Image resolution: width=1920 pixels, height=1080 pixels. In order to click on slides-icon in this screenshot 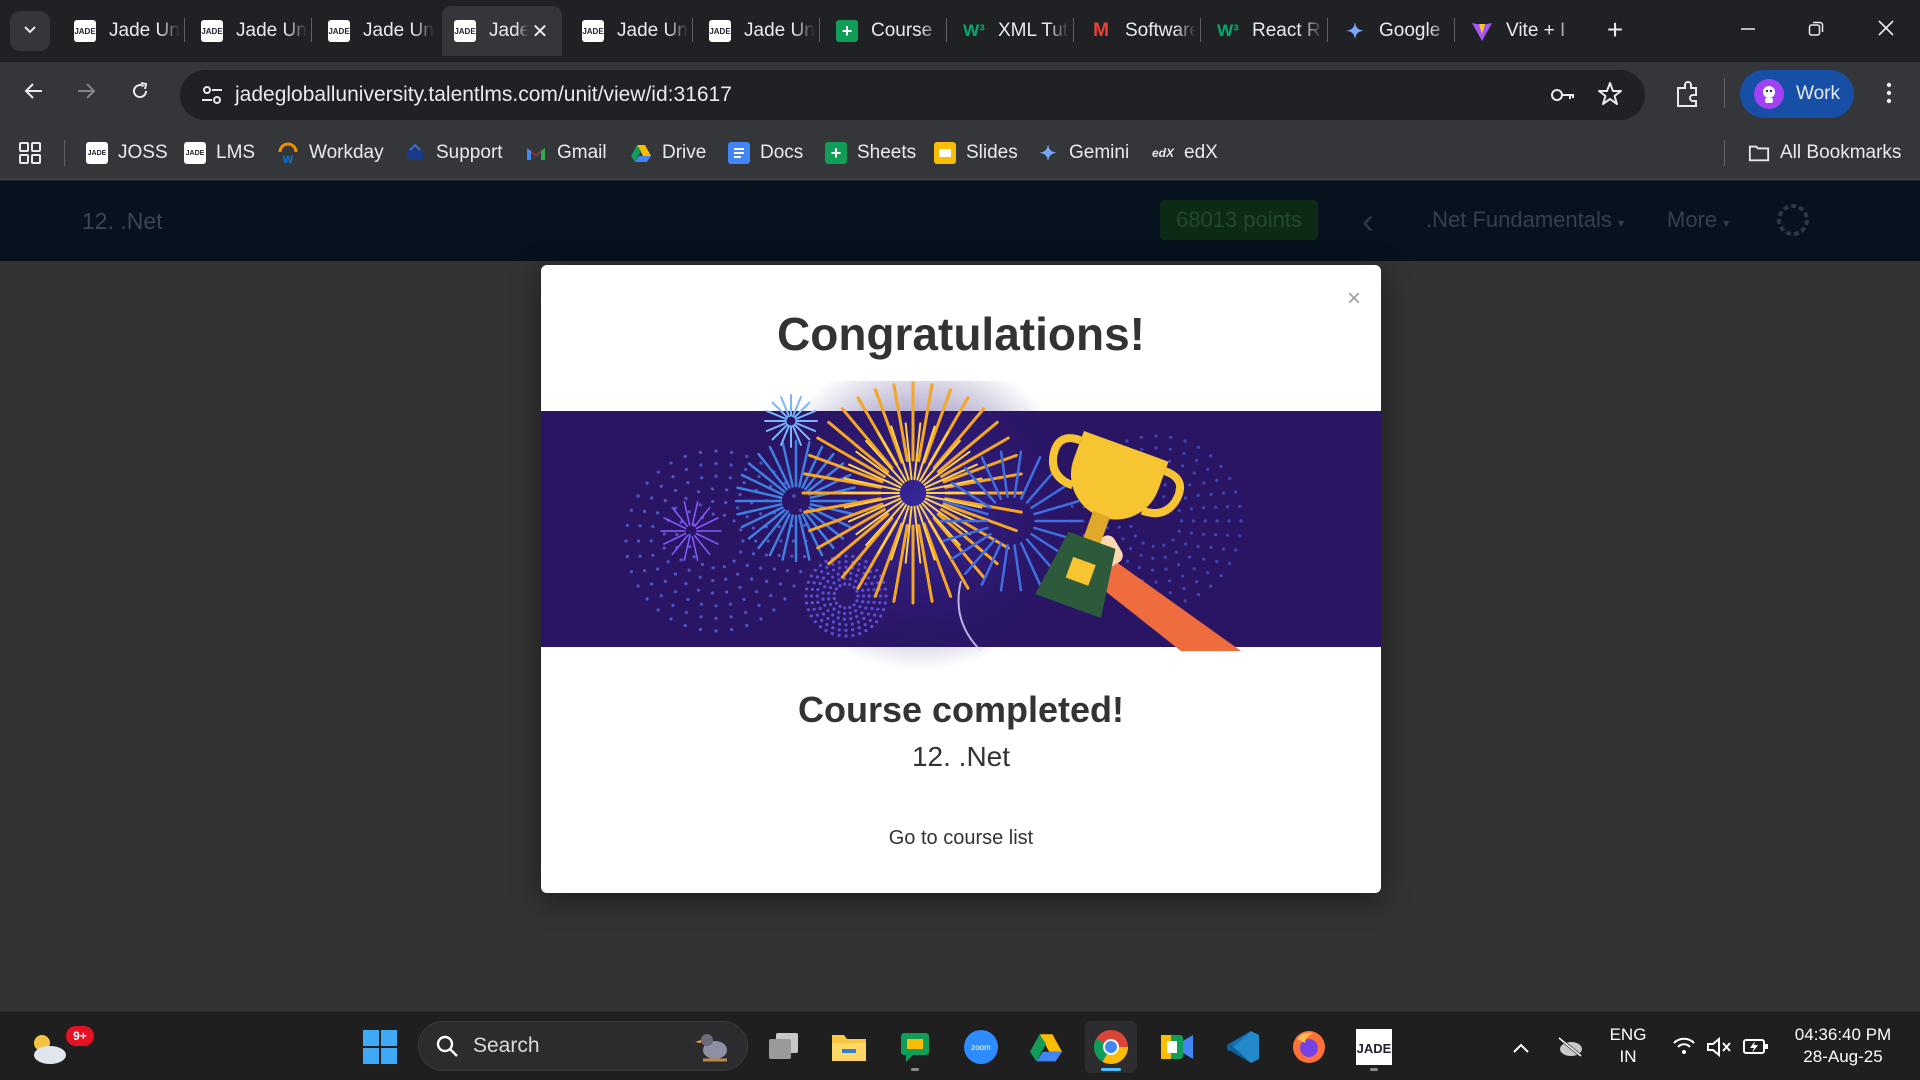, I will do `click(945, 153)`.